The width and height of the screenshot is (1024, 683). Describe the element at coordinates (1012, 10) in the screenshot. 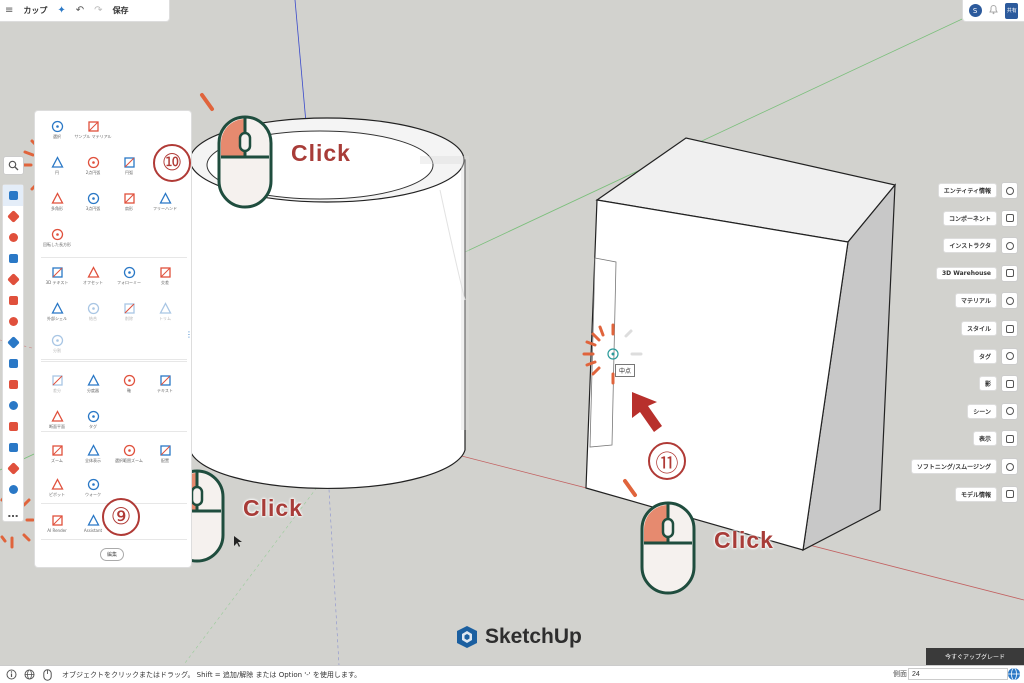

I see `share-button: 共有` at that location.